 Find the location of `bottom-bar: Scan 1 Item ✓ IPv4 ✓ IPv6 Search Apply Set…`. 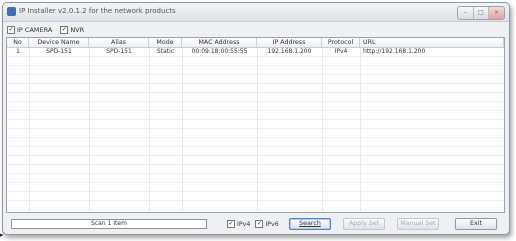

bottom-bar: Scan 1 Item ✓ IPv4 ✓ IPv6 Search Apply Set… is located at coordinates (256, 225).